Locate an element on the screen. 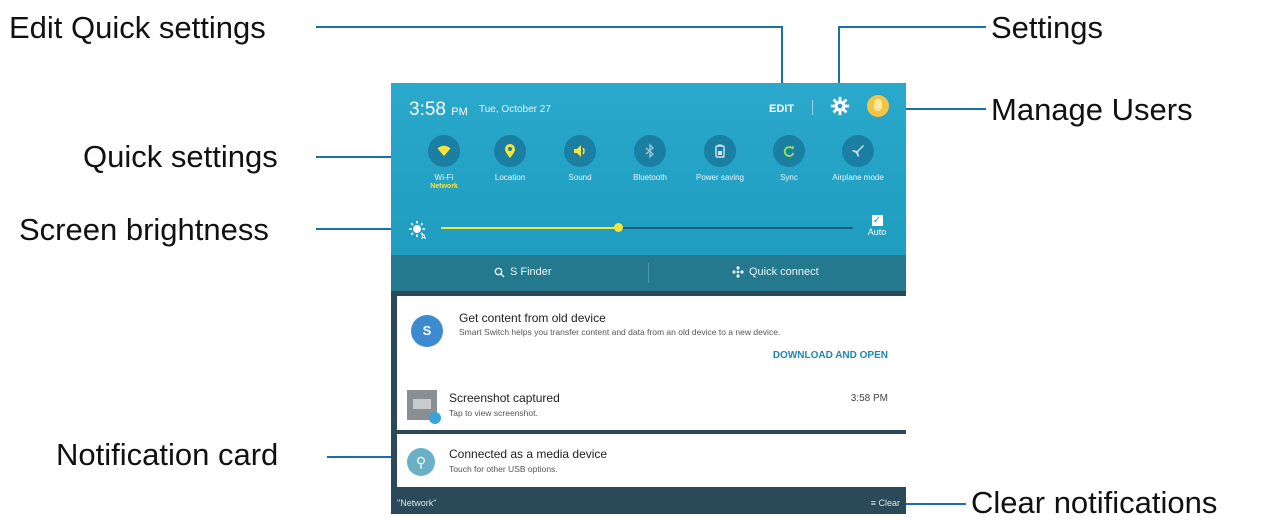 The height and width of the screenshot is (520, 1270). action-bar: S Finder Quick connect is located at coordinates (648, 273).